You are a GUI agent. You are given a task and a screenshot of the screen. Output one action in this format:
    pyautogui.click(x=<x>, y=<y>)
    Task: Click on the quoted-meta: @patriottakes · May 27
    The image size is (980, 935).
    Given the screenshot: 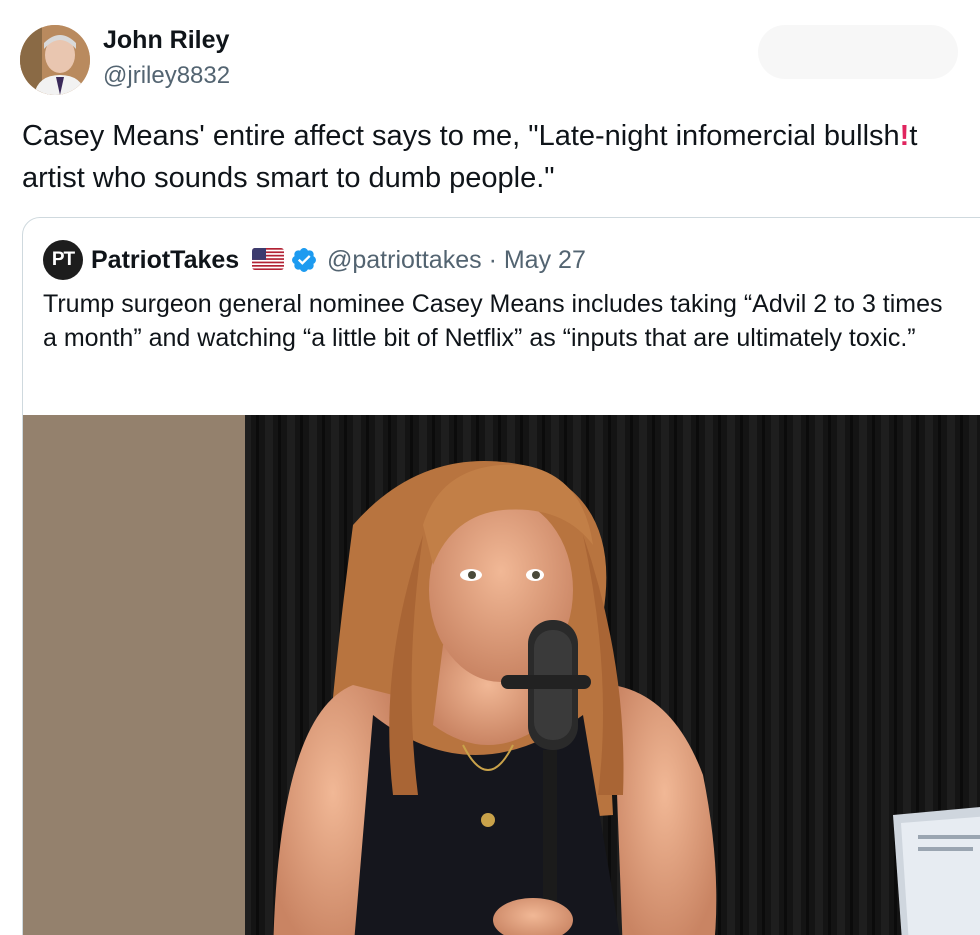 What is the action you would take?
    pyautogui.click(x=456, y=260)
    